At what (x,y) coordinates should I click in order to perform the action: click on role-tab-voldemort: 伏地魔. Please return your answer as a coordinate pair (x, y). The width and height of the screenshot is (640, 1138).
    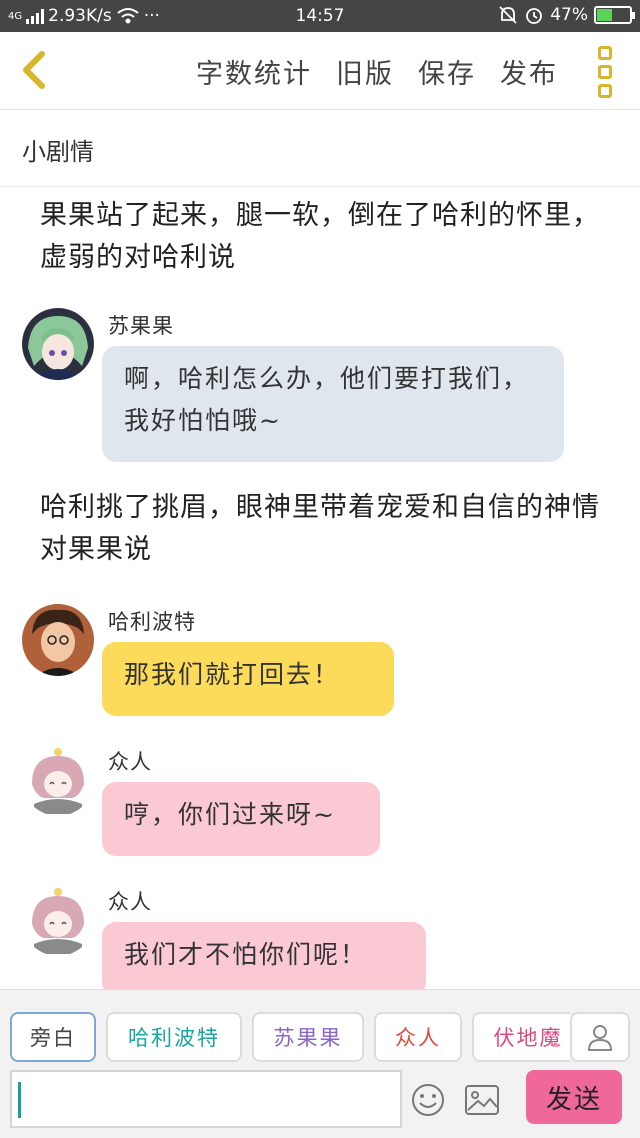
    Looking at the image, I should click on (521, 1037).